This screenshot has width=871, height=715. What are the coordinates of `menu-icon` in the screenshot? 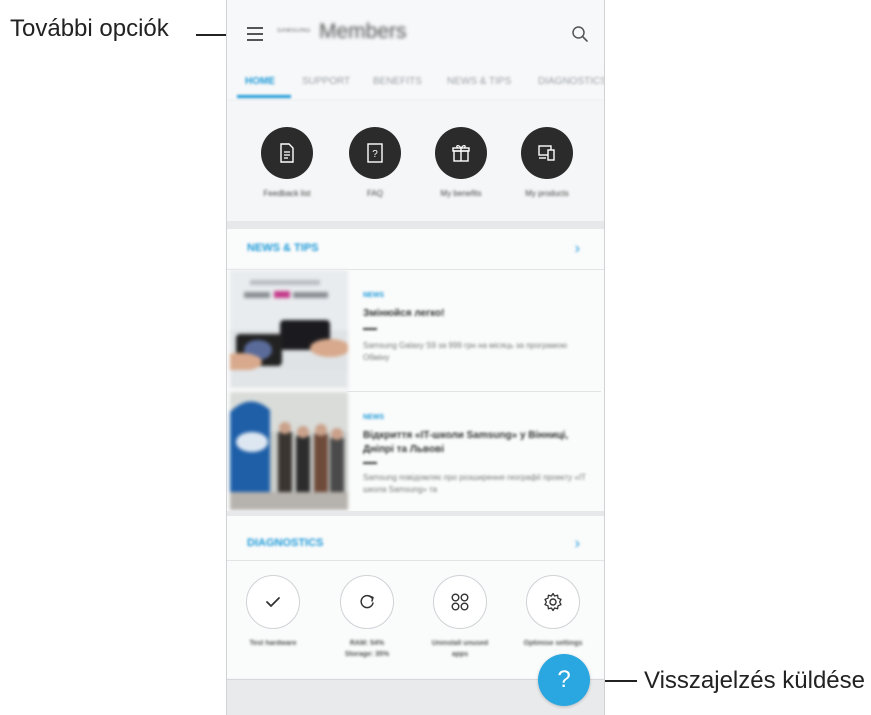 It's located at (255, 34).